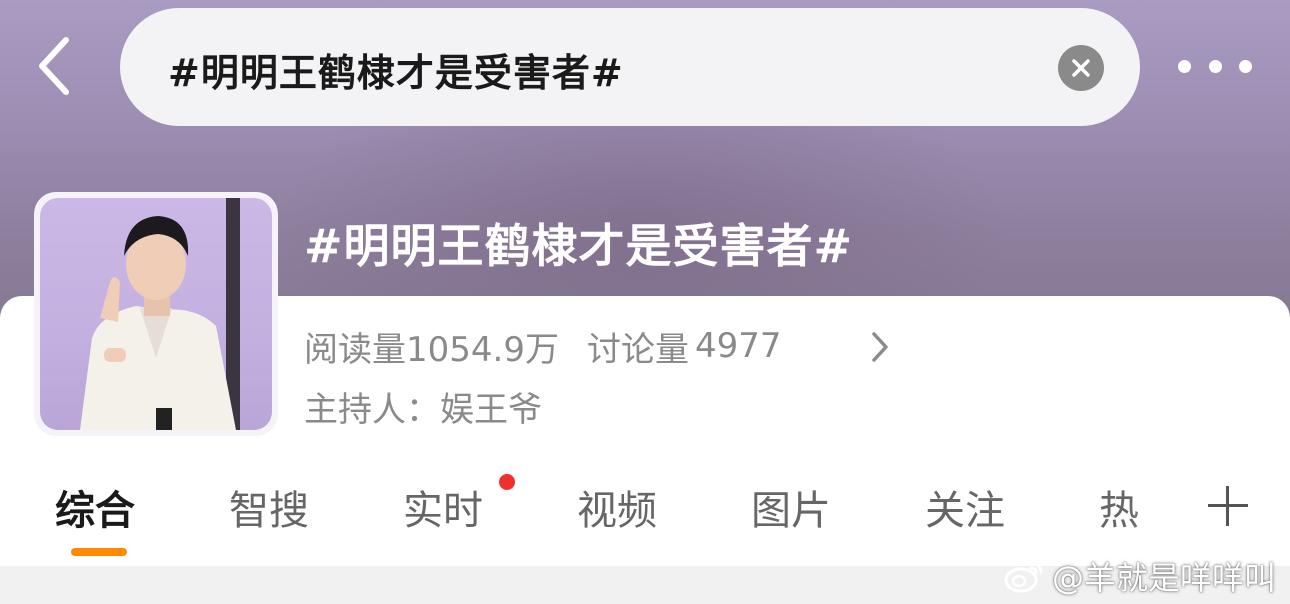 Image resolution: width=1290 pixels, height=604 pixels. I want to click on reads-value: 1054.9万, so click(482, 349).